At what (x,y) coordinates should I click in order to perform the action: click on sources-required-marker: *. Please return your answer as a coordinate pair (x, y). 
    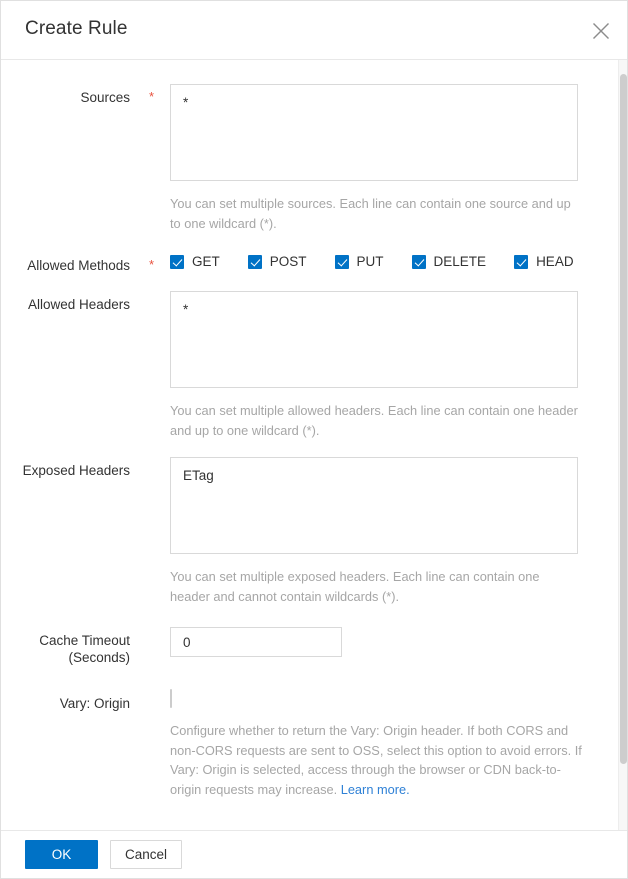
    Looking at the image, I should click on (152, 96).